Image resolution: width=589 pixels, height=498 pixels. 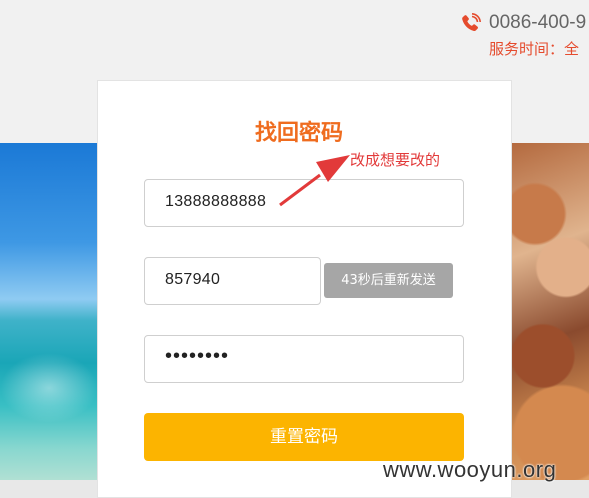 I want to click on reset-password-button: 重置密码, so click(x=304, y=437).